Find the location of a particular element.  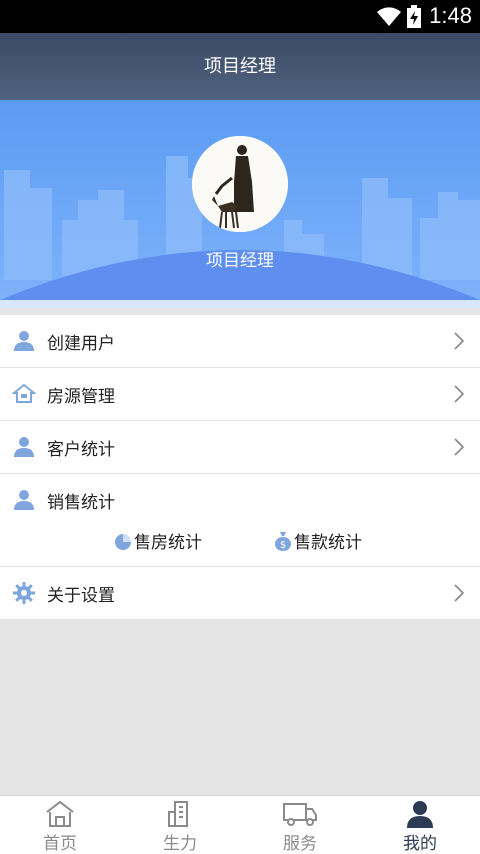

house-icon is located at coordinates (24, 393).